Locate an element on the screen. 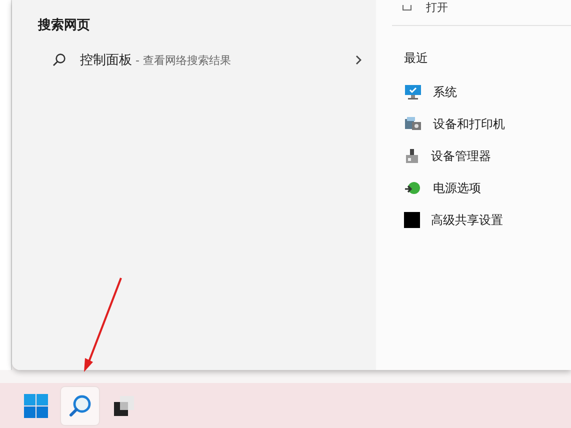  device-icon is located at coordinates (412, 156).